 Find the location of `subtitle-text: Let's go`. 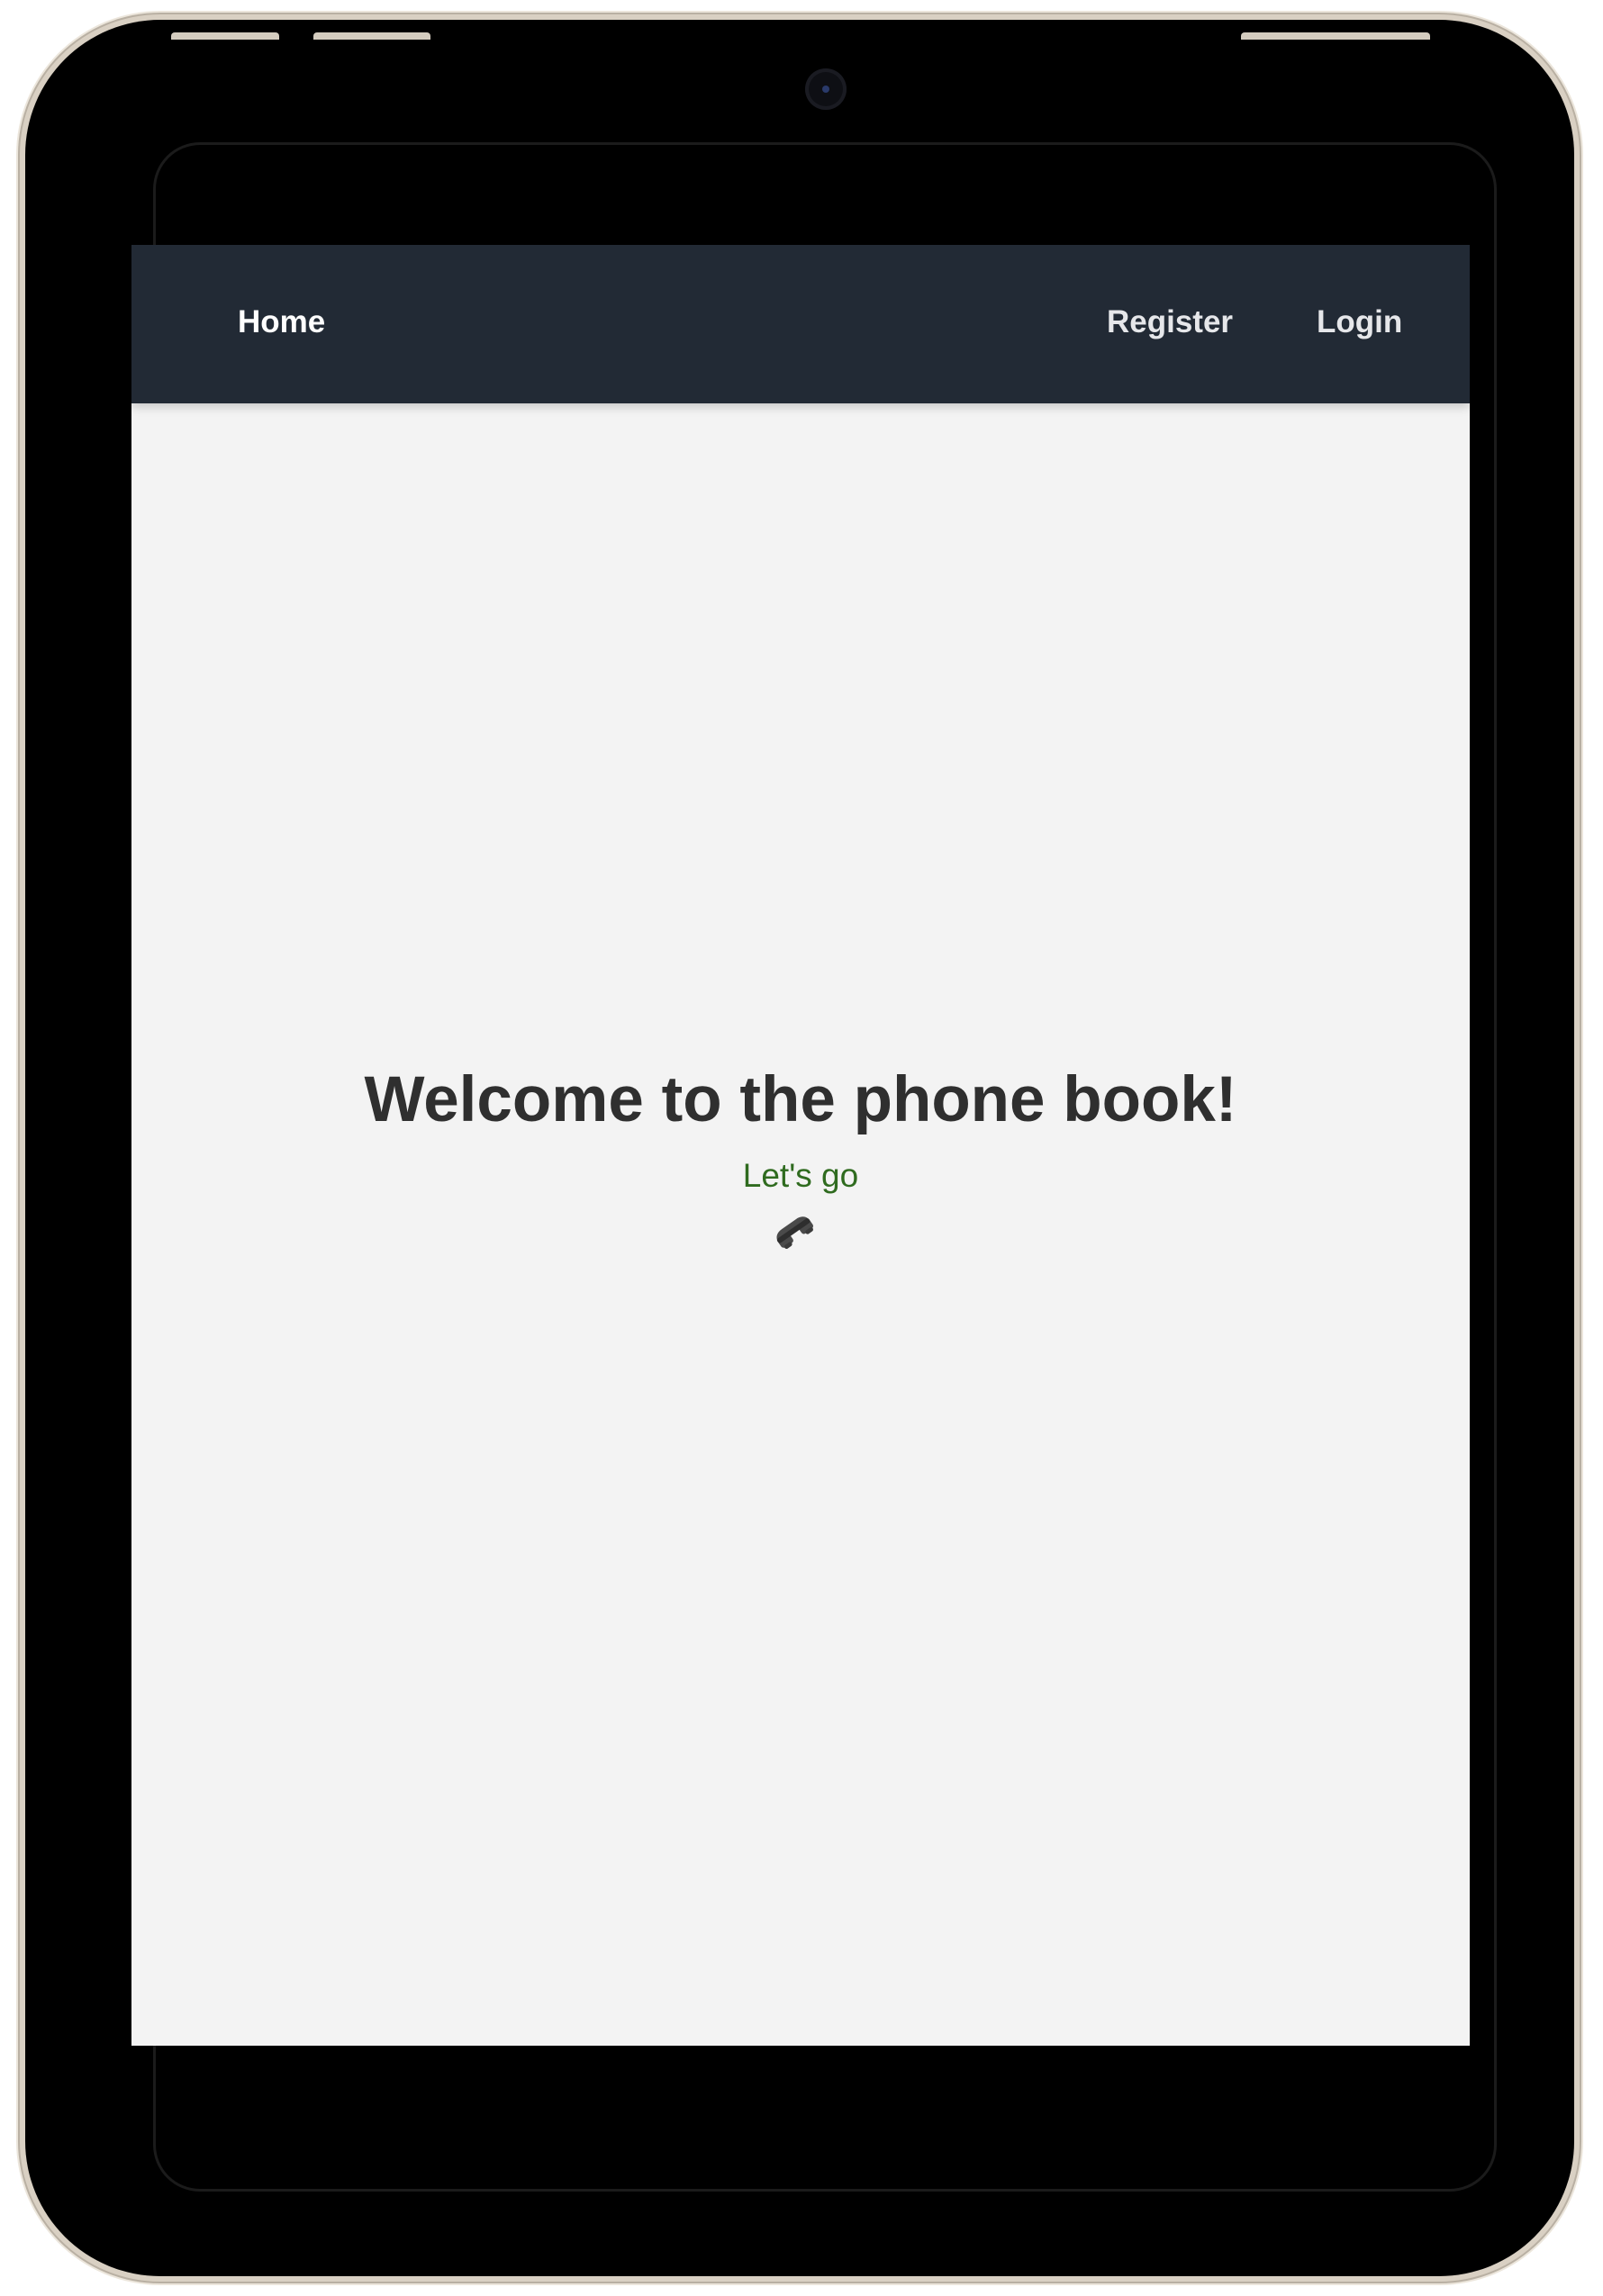

subtitle-text: Let's go is located at coordinates (800, 1175).